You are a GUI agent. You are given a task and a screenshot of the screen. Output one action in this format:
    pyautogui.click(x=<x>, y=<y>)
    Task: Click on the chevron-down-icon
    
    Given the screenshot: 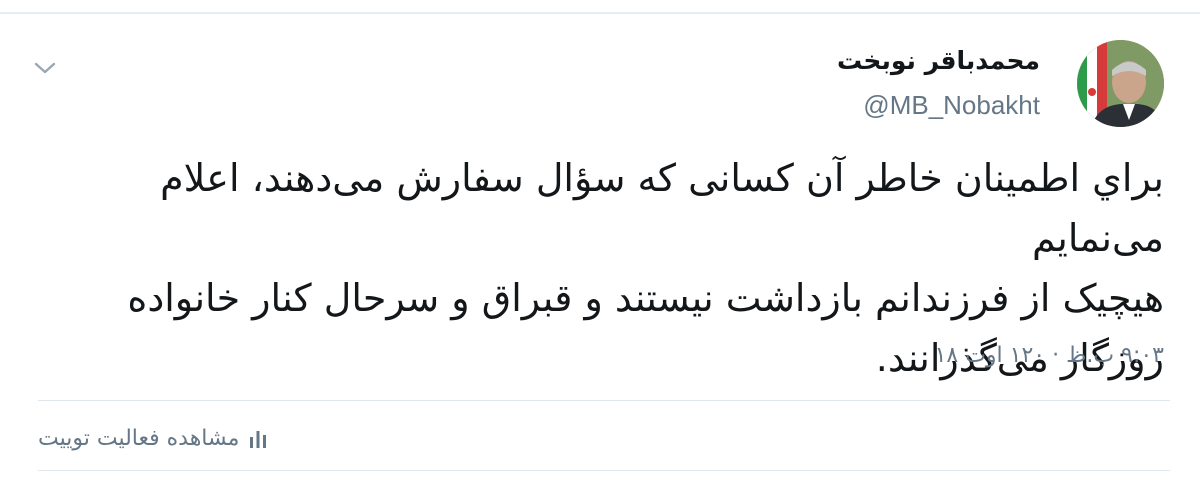 What is the action you would take?
    pyautogui.click(x=45, y=68)
    